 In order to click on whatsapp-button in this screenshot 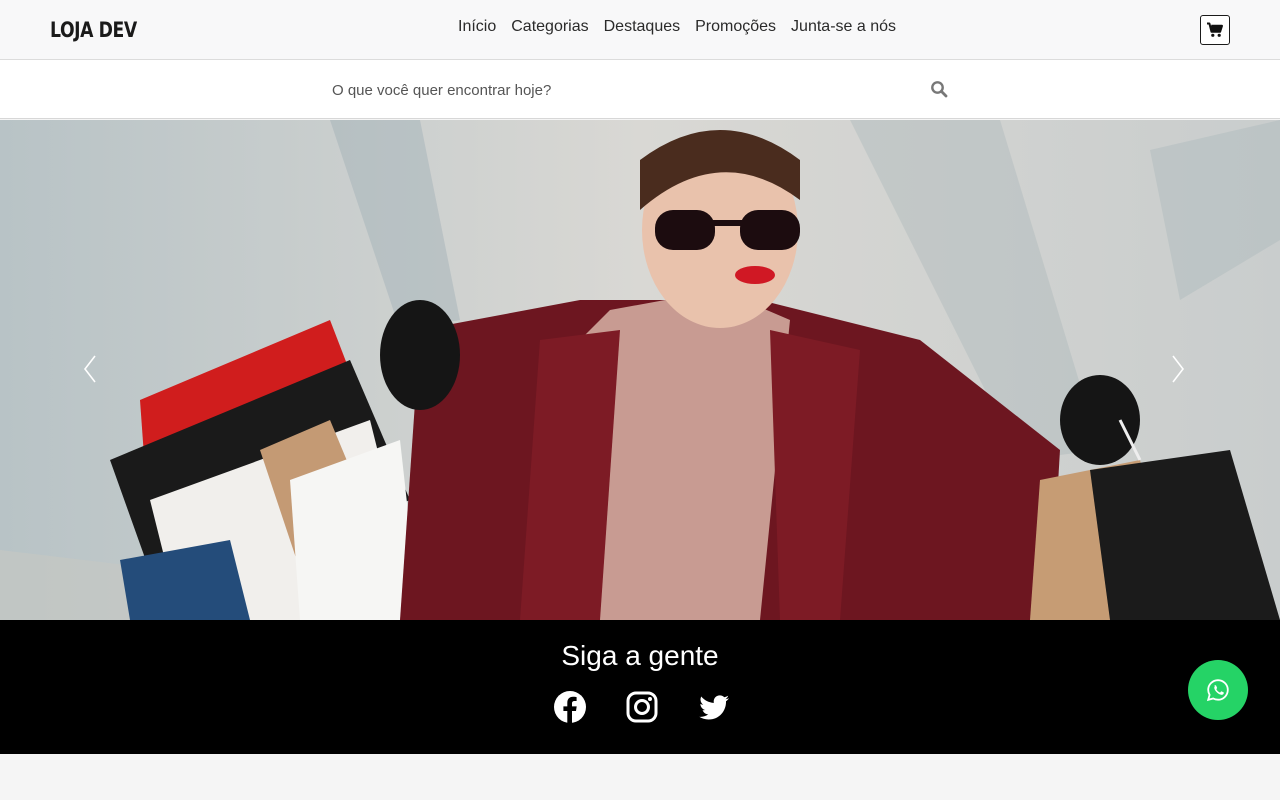, I will do `click(1218, 690)`.